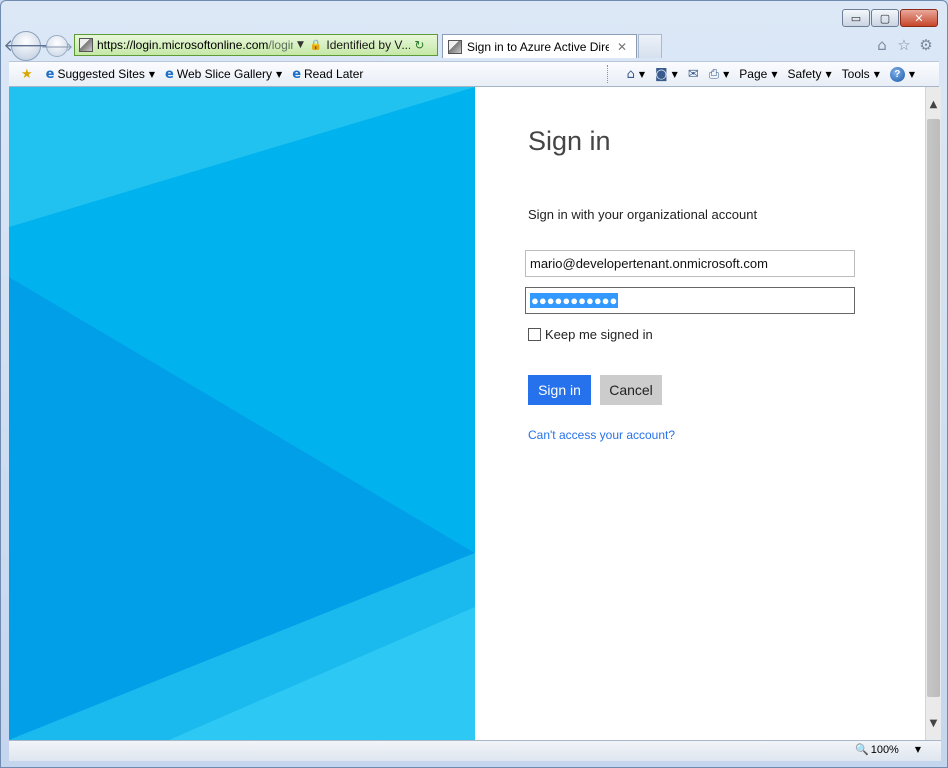  I want to click on address-dropdown-icon: ▼, so click(300, 45).